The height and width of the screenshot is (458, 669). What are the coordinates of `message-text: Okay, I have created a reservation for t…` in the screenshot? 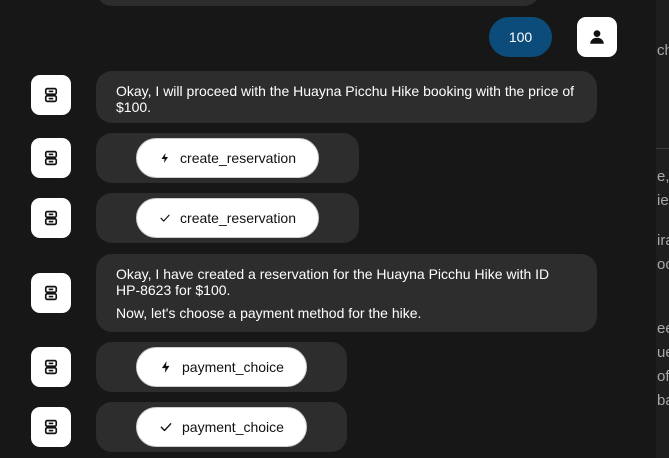 It's located at (333, 282).